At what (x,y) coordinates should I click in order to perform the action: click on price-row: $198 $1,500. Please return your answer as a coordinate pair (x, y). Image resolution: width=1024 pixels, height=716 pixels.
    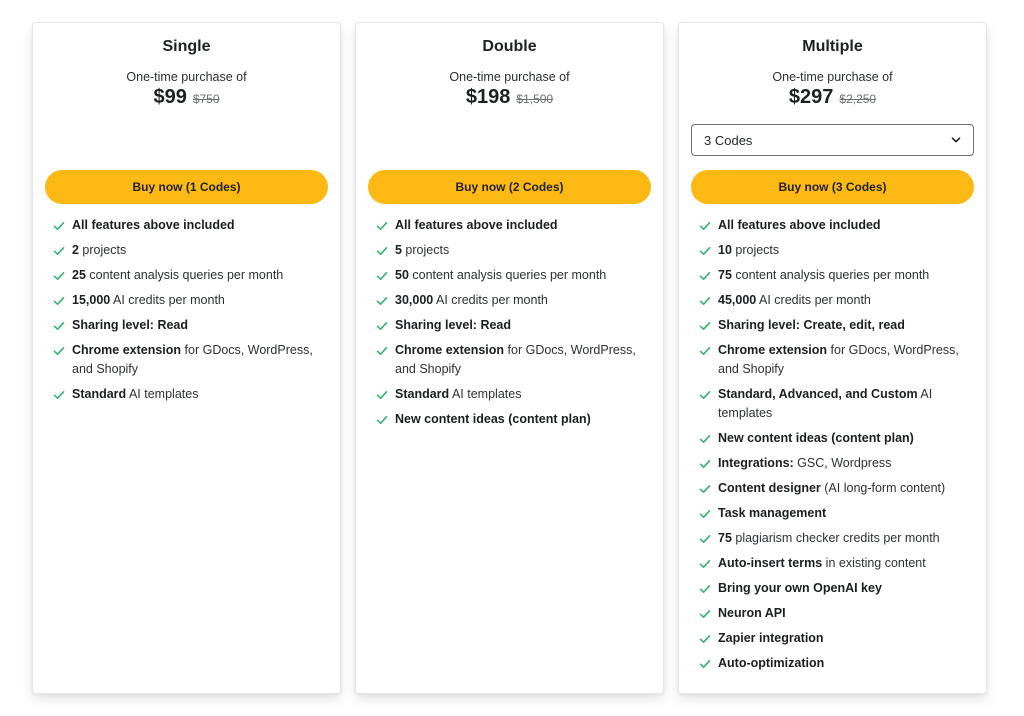
    Looking at the image, I should click on (509, 97).